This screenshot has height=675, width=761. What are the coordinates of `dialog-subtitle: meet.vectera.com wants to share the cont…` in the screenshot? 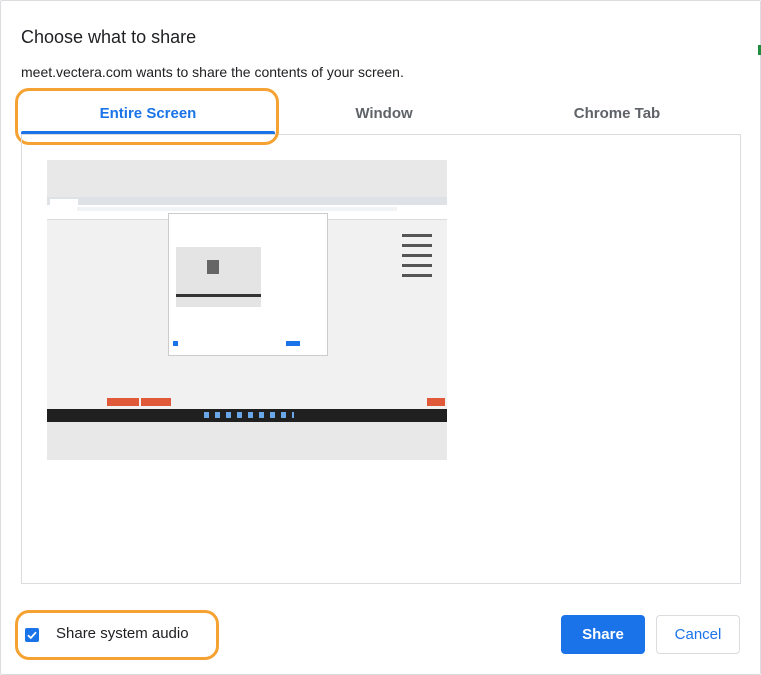 It's located at (212, 72).